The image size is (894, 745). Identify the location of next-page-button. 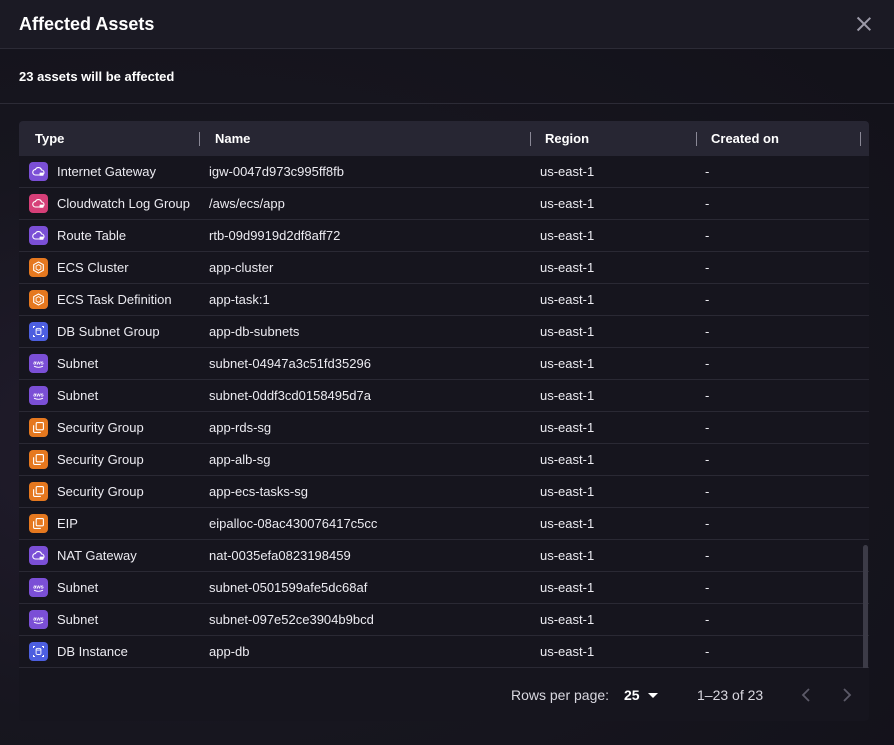
(847, 695).